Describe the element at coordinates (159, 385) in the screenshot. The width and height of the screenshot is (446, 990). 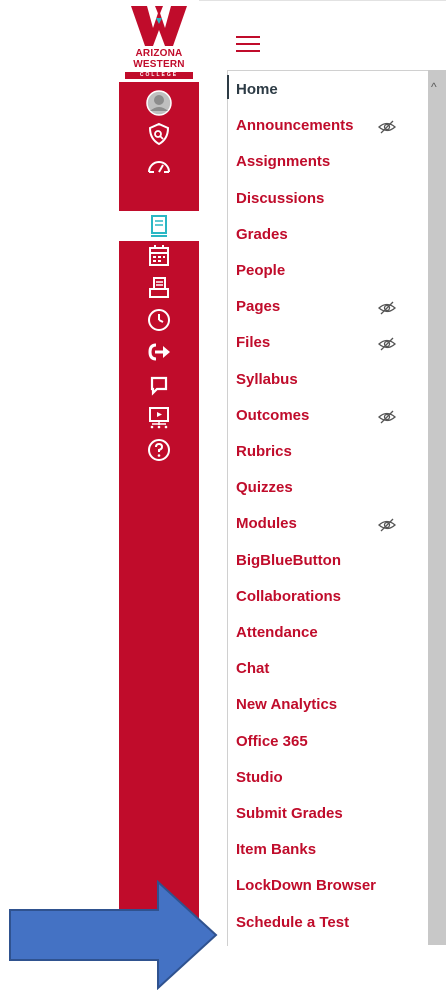
I see `chat-bubble-icon` at that location.